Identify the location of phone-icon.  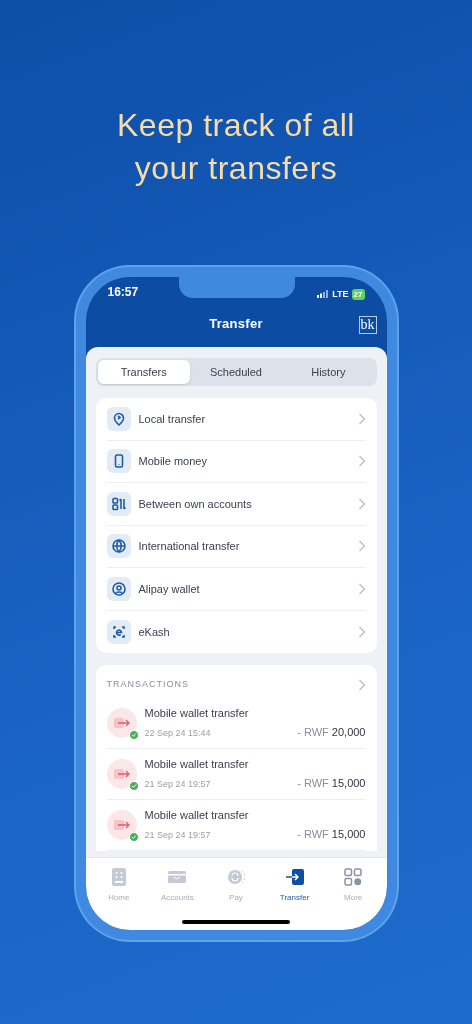
(118, 461).